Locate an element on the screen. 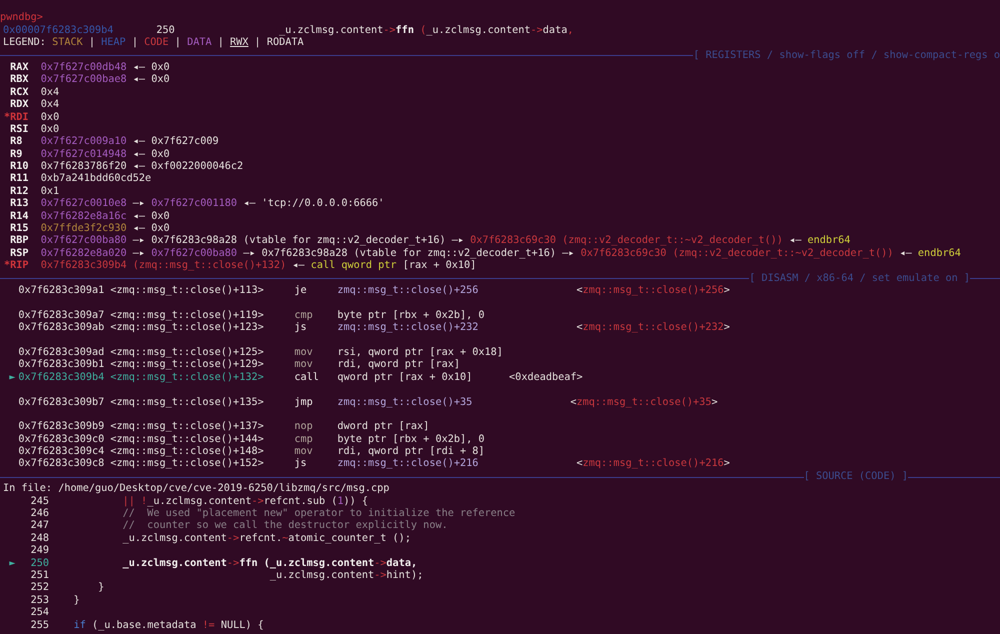 This screenshot has width=1000, height=634. register-name: RDX is located at coordinates (20, 105).